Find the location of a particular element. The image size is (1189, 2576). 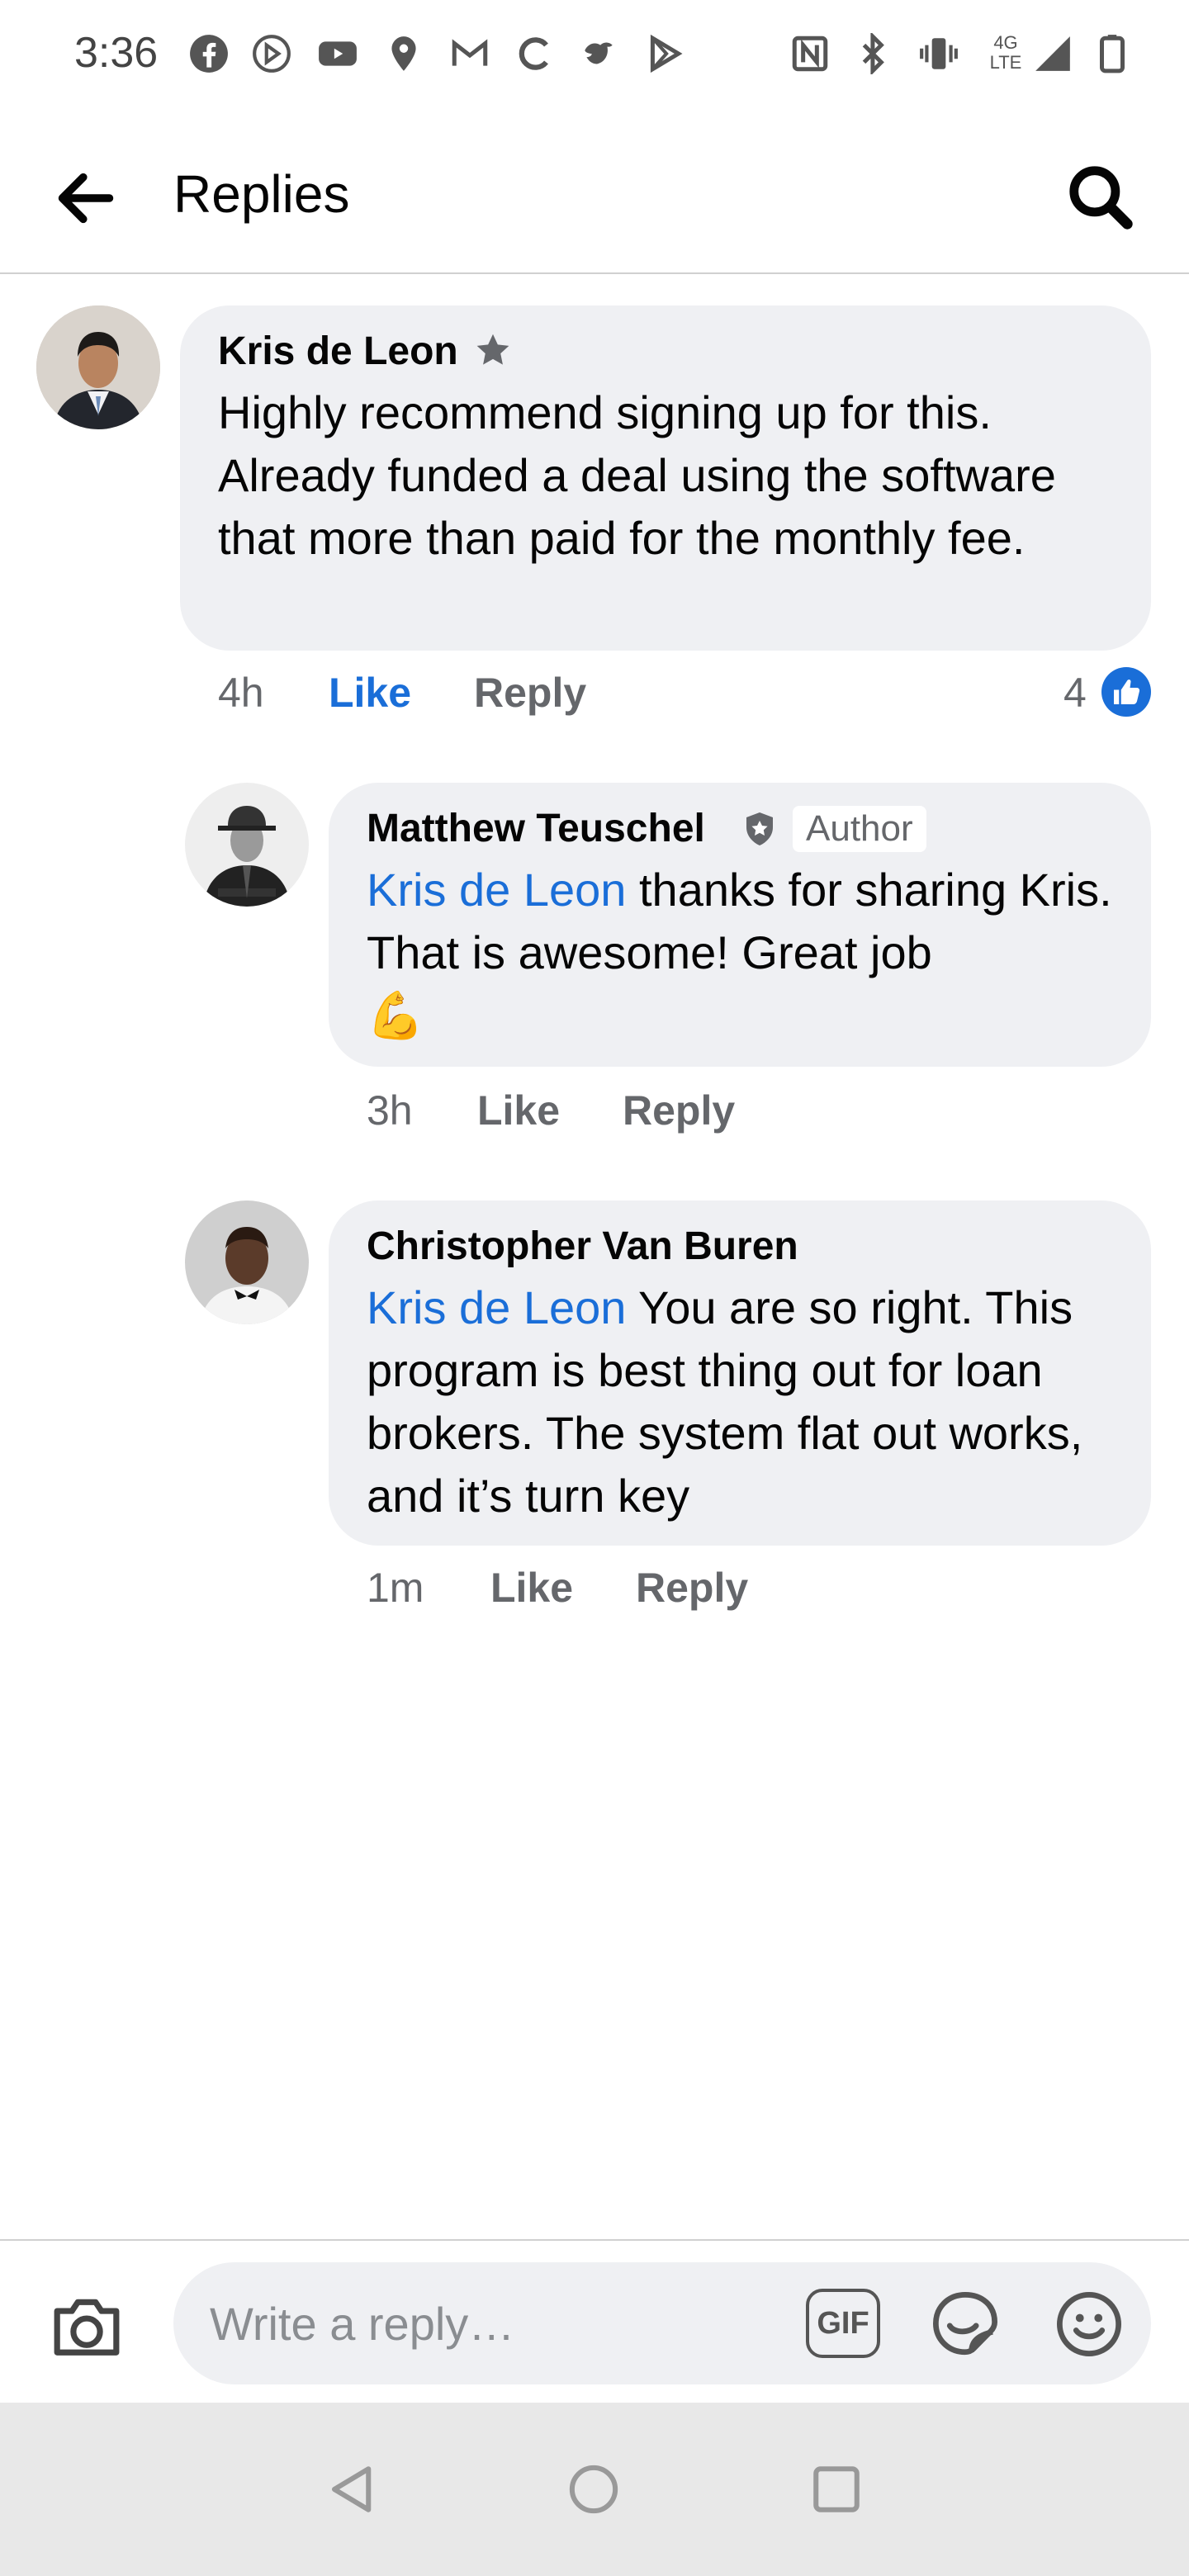

comment-time: 3h is located at coordinates (390, 1110).